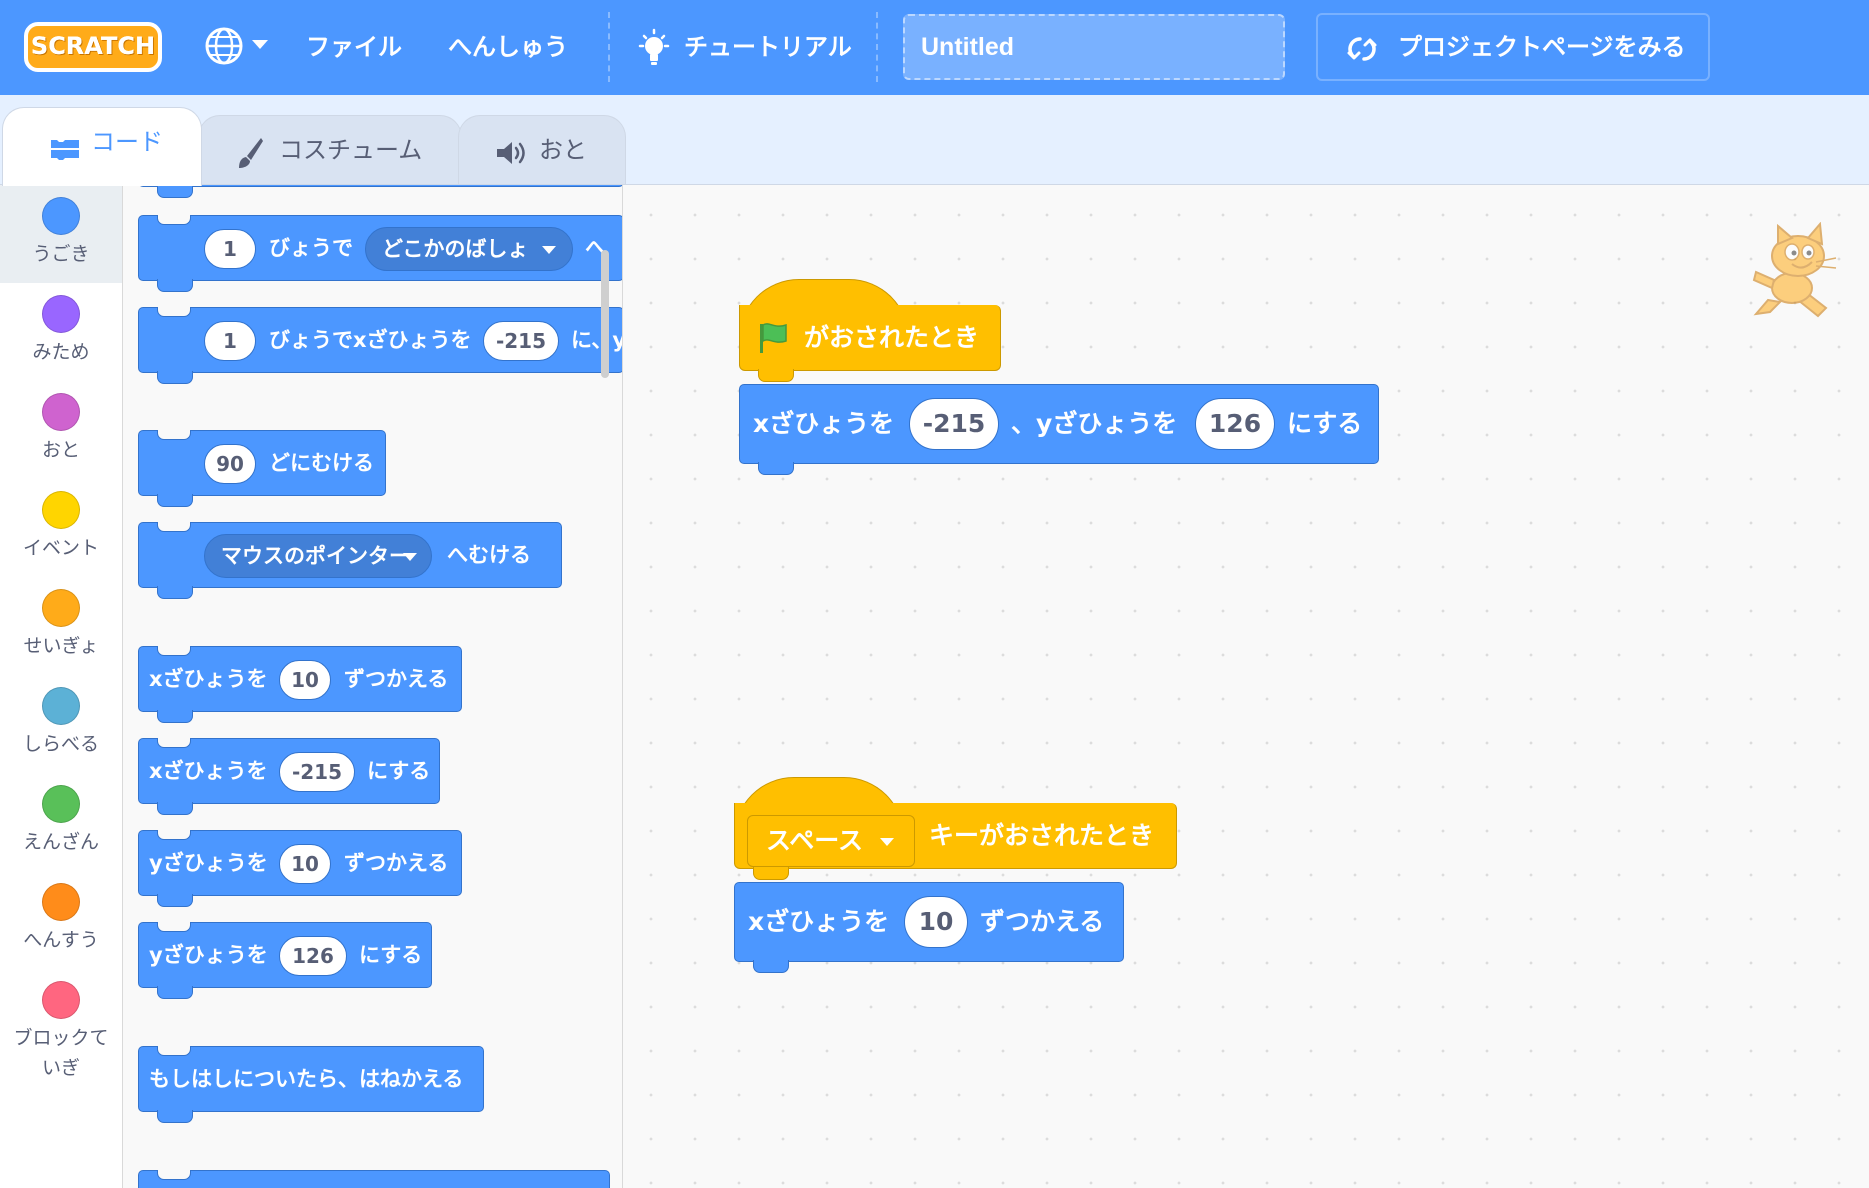 Image resolution: width=1869 pixels, height=1188 pixels. What do you see at coordinates (60, 842) in the screenshot?
I see `category-label: えんざん` at bounding box center [60, 842].